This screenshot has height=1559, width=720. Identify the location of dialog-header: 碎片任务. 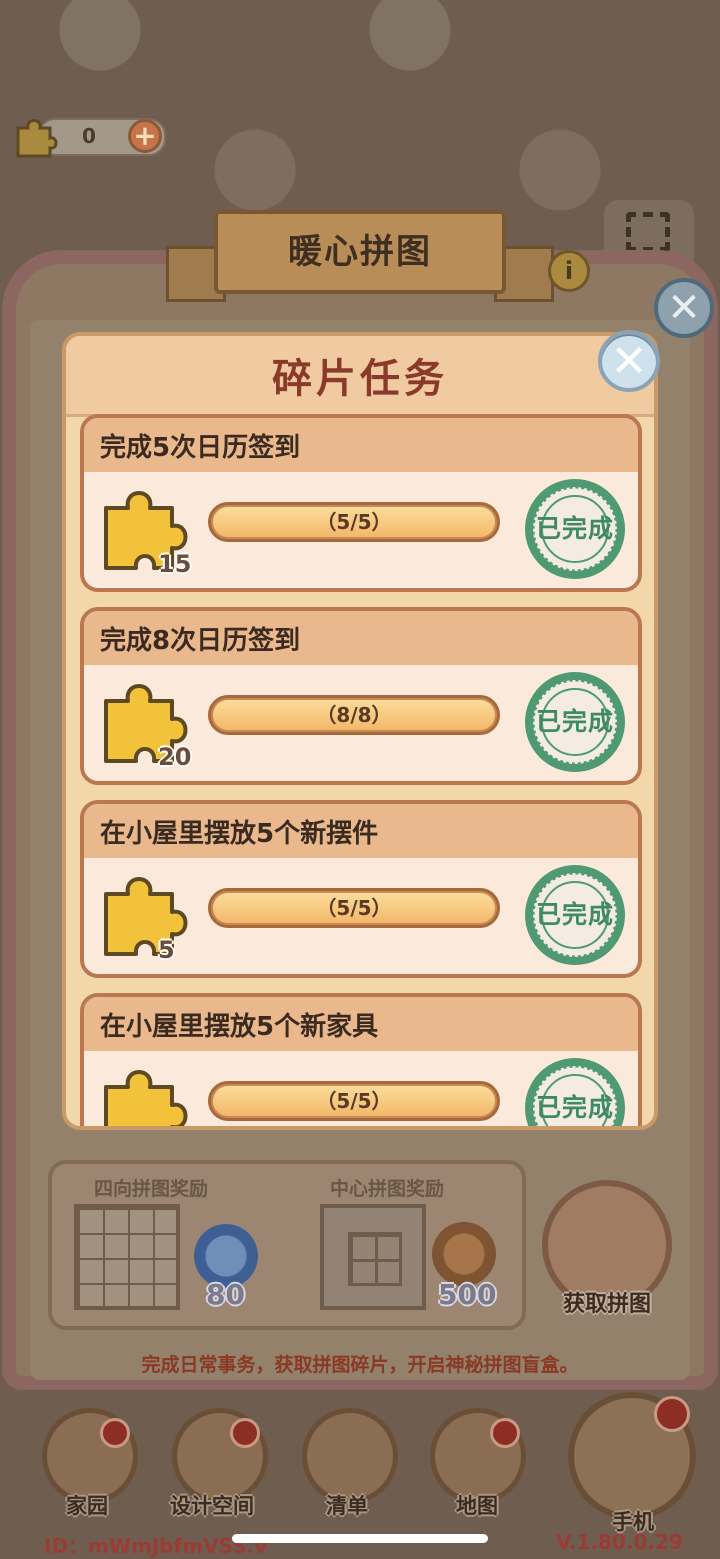
(360, 376).